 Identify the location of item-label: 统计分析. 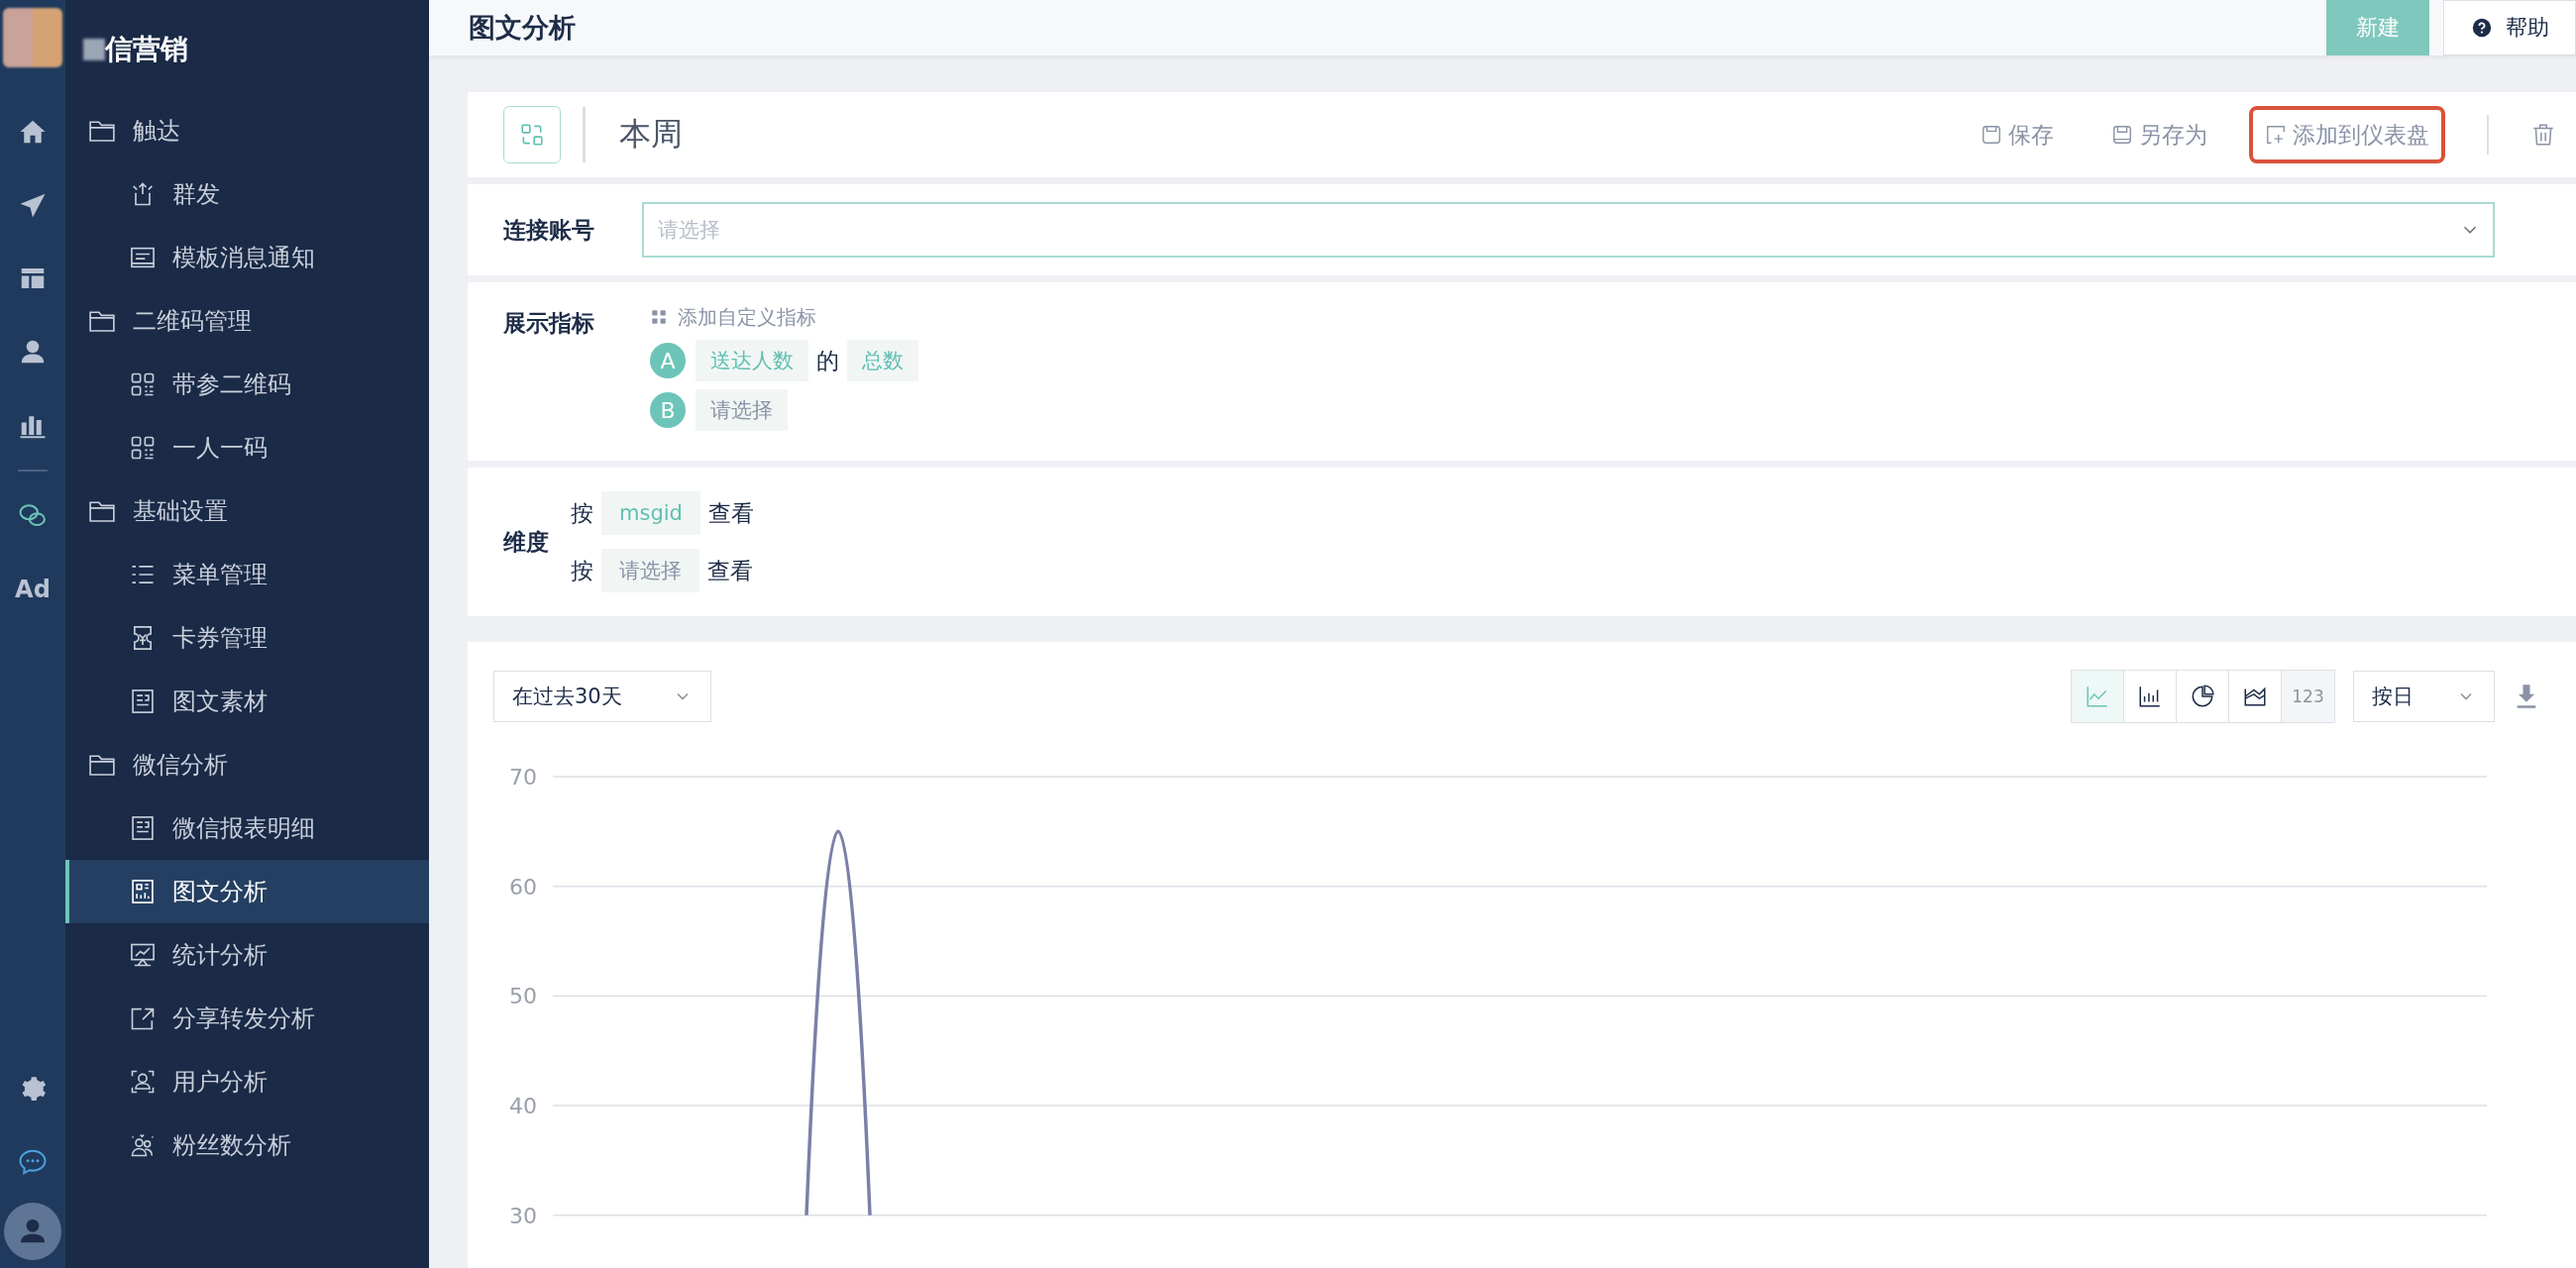
(220, 955).